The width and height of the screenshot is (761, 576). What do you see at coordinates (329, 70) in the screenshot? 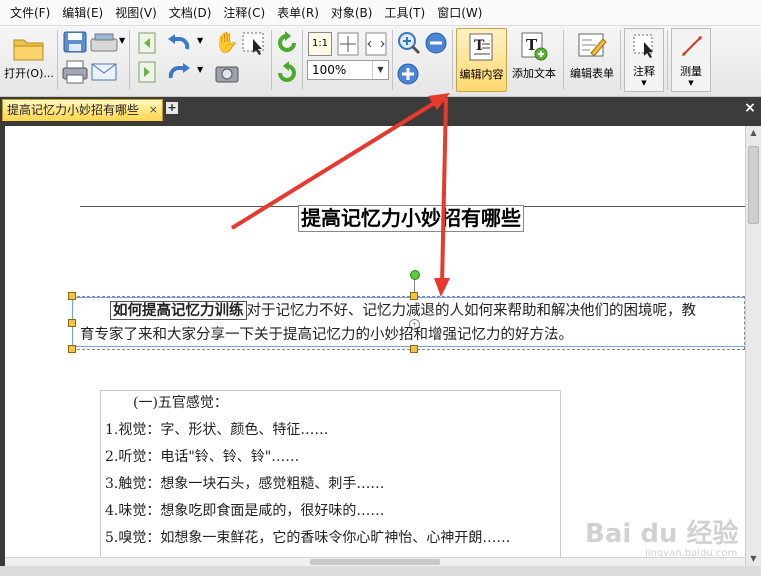
I see `zoom-value: 100%` at bounding box center [329, 70].